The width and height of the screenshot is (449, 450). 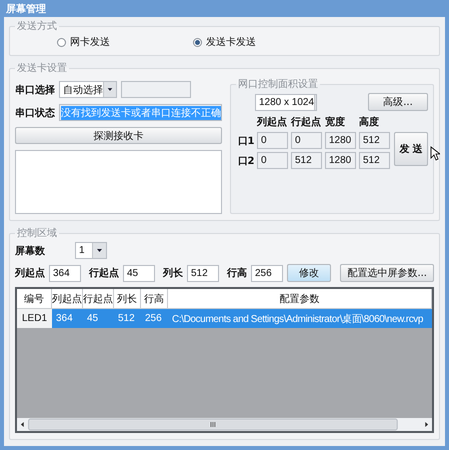 What do you see at coordinates (35, 90) in the screenshot?
I see `field-label: 串口选择` at bounding box center [35, 90].